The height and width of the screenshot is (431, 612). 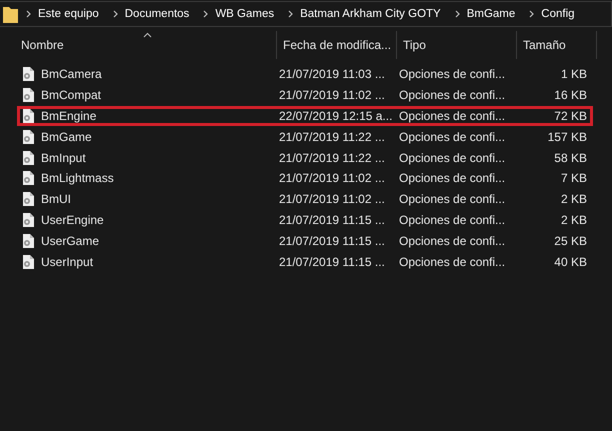 What do you see at coordinates (56, 199) in the screenshot?
I see `file-name: BmUI` at bounding box center [56, 199].